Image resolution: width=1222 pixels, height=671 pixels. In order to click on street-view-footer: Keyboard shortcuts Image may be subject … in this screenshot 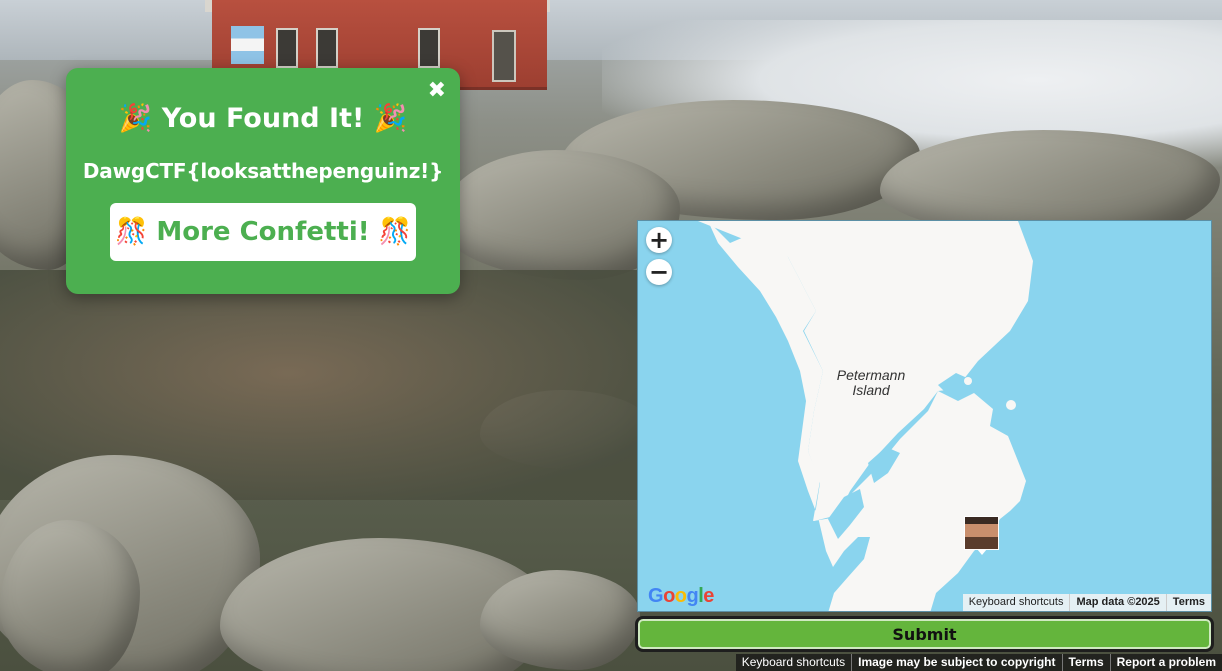, I will do `click(978, 662)`.